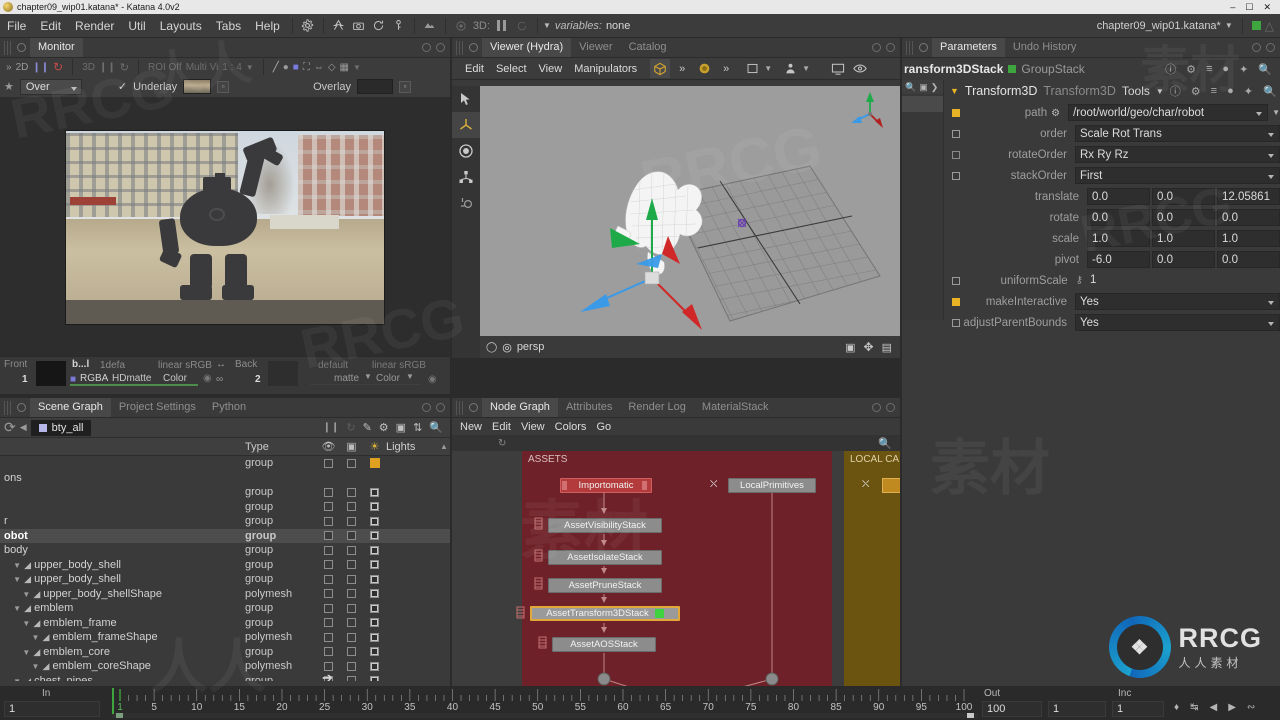  What do you see at coordinates (308, 26) in the screenshot?
I see `gear-icon` at bounding box center [308, 26].